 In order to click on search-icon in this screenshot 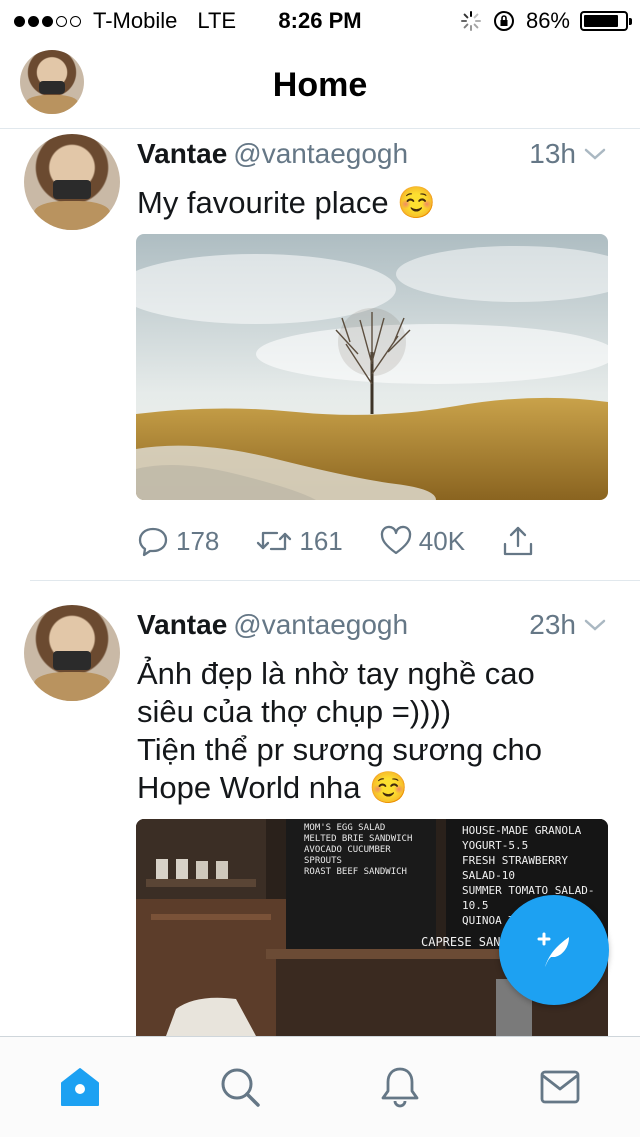, I will do `click(240, 1087)`.